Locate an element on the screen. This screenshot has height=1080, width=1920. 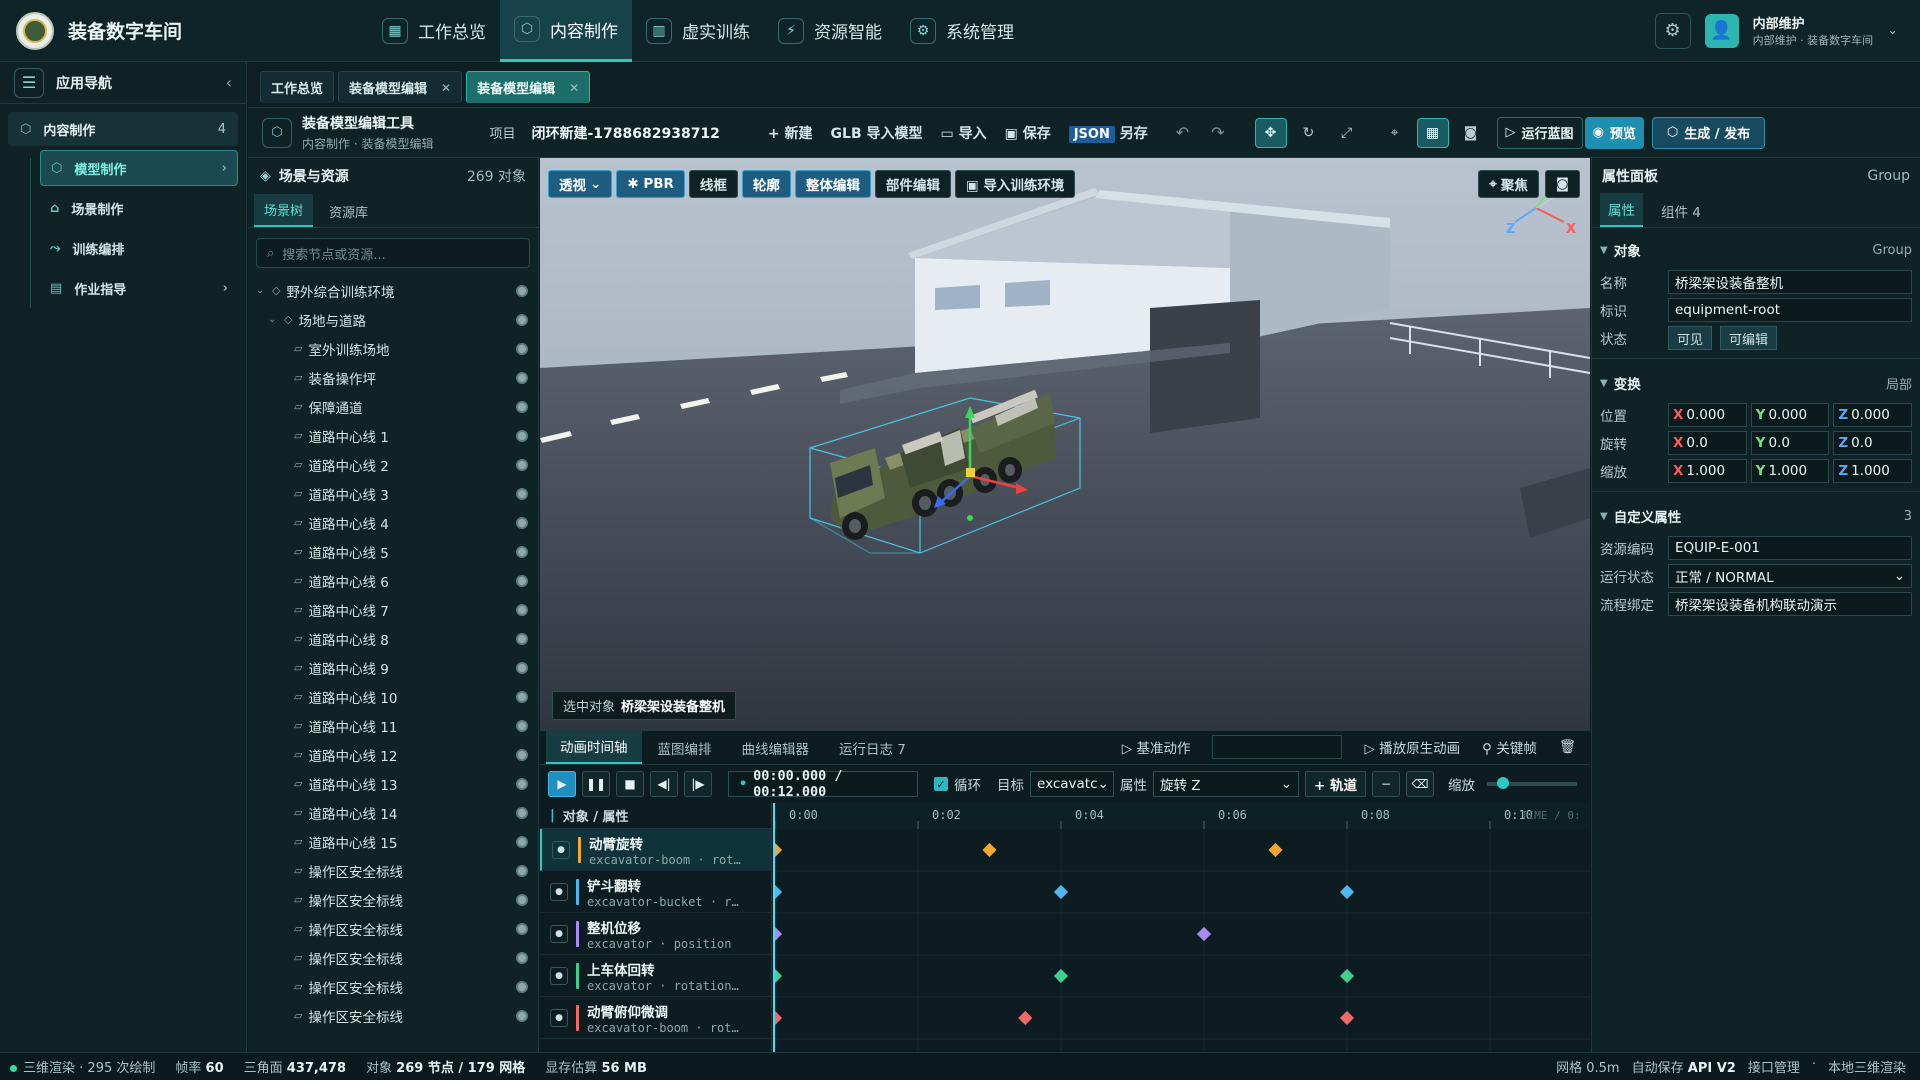
import-button: ▭ 导入 is located at coordinates (964, 133).